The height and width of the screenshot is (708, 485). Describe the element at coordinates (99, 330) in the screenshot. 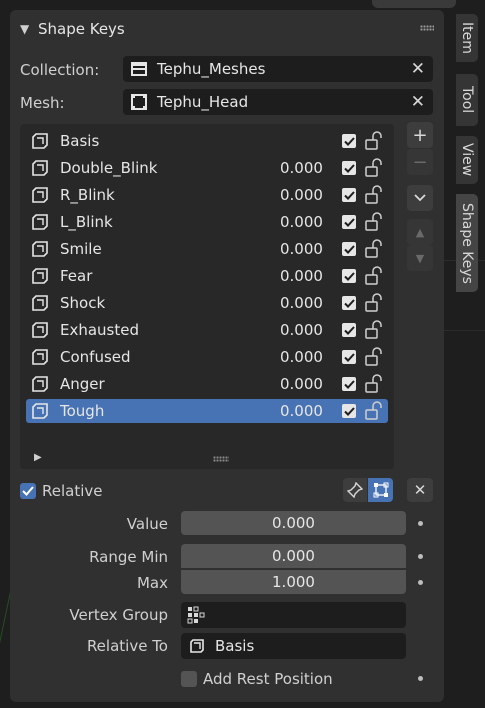

I see `shape-key-name: Exhausted` at that location.